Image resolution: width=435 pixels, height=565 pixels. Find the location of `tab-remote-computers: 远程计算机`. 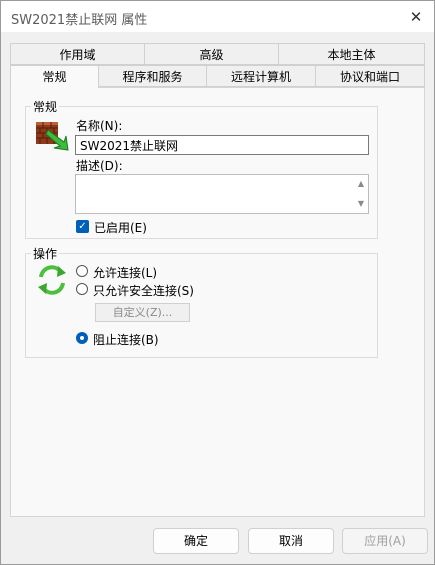

tab-remote-computers: 远程计算机 is located at coordinates (261, 76).